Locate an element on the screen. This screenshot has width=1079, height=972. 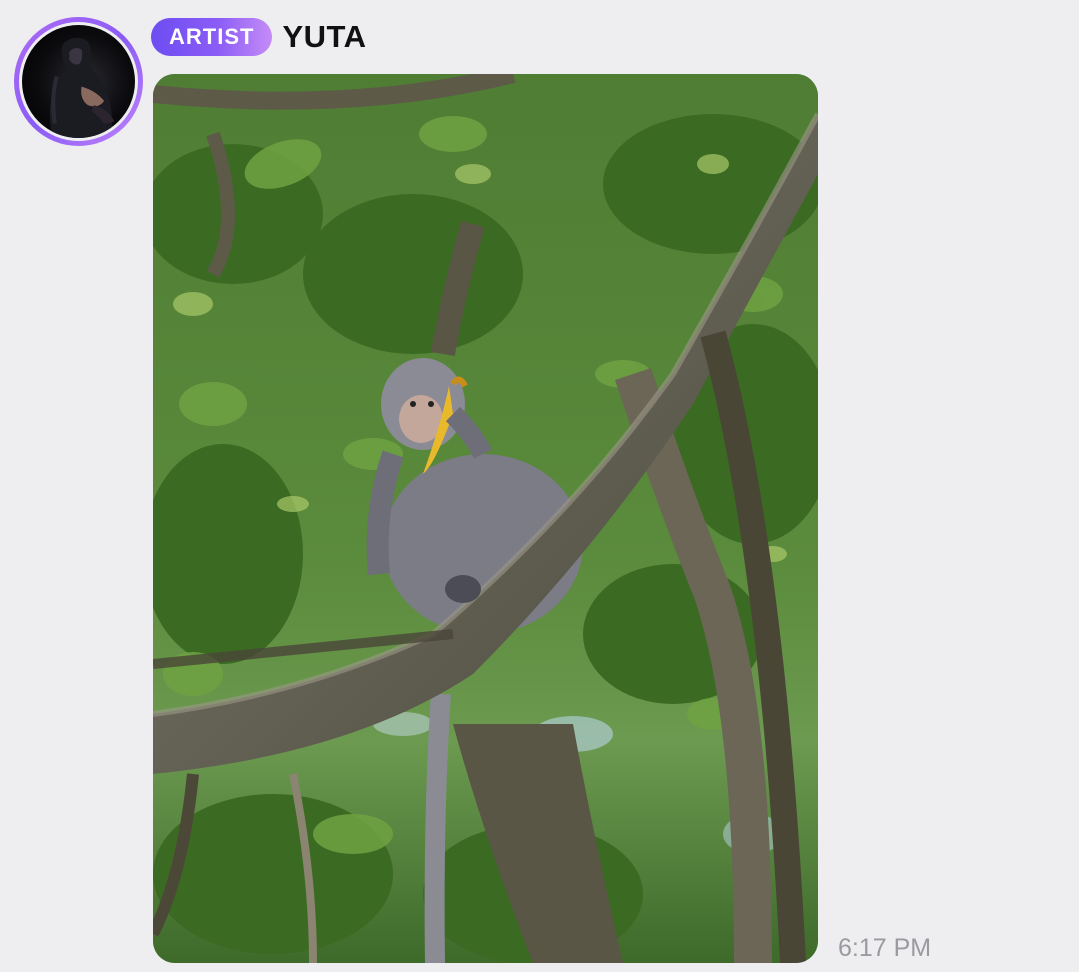
sender-name: YUTA is located at coordinates (324, 37).